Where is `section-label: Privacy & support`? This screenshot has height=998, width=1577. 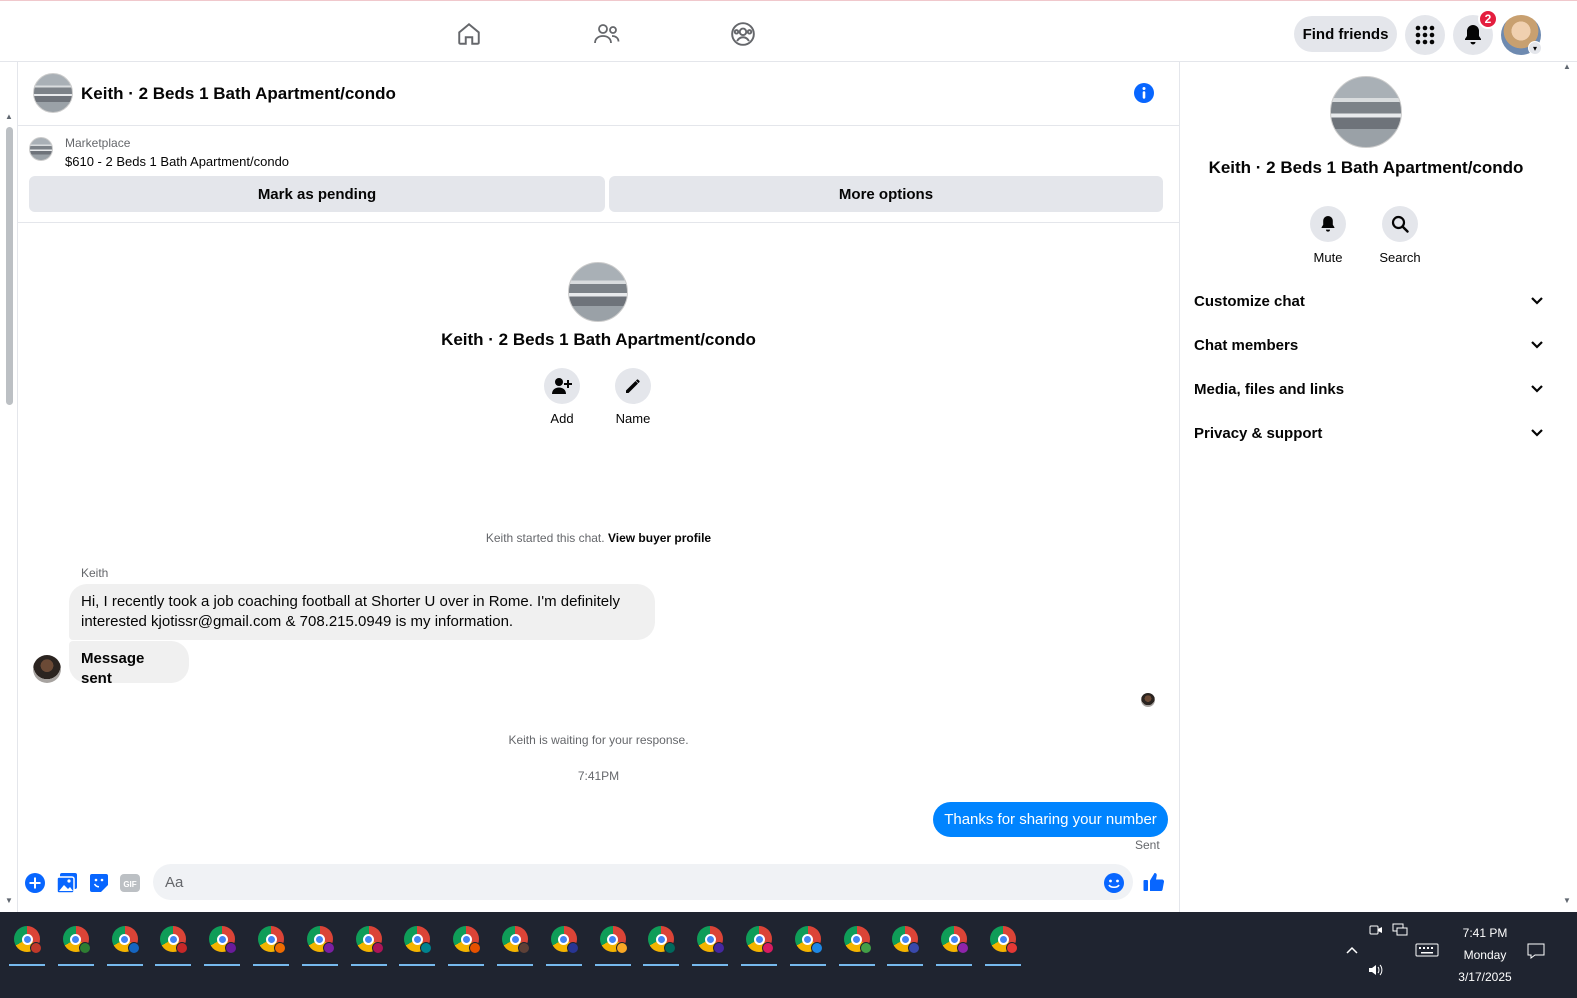 section-label: Privacy & support is located at coordinates (1258, 433).